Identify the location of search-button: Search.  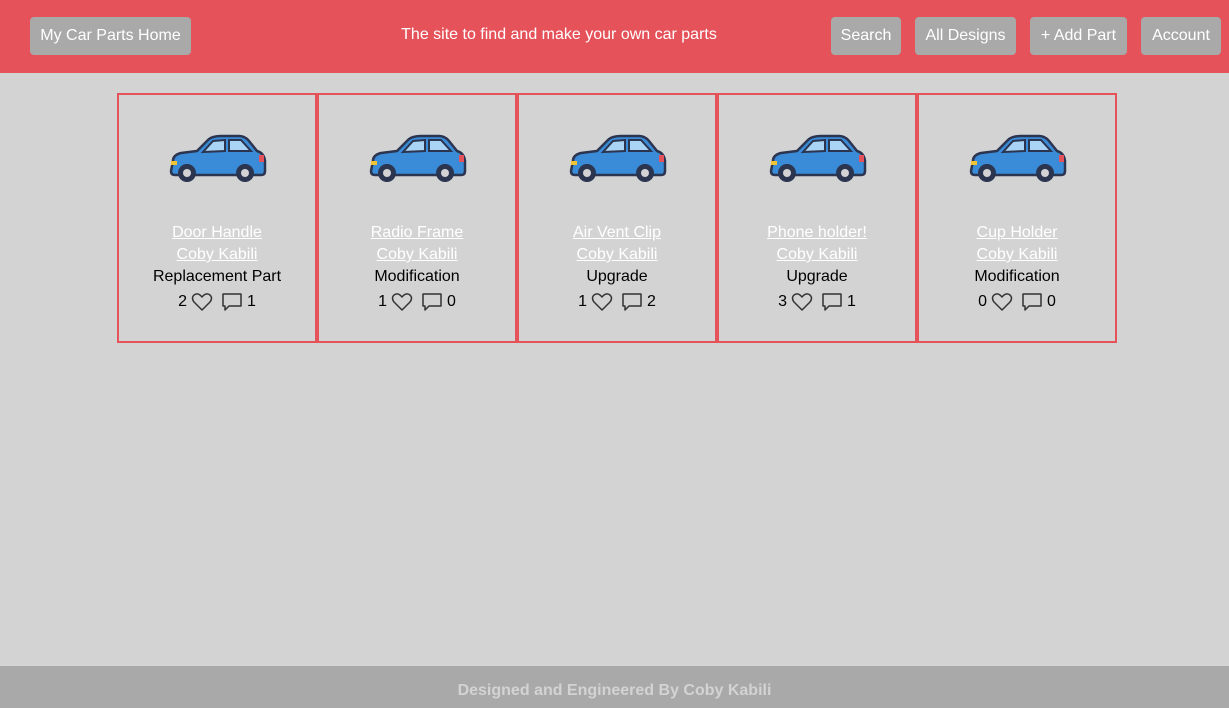
(866, 36).